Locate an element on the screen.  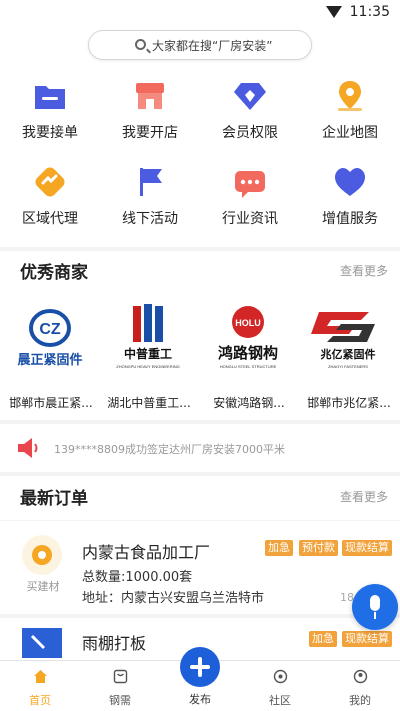
merchants-title: 优秀商家 is located at coordinates (54, 273).